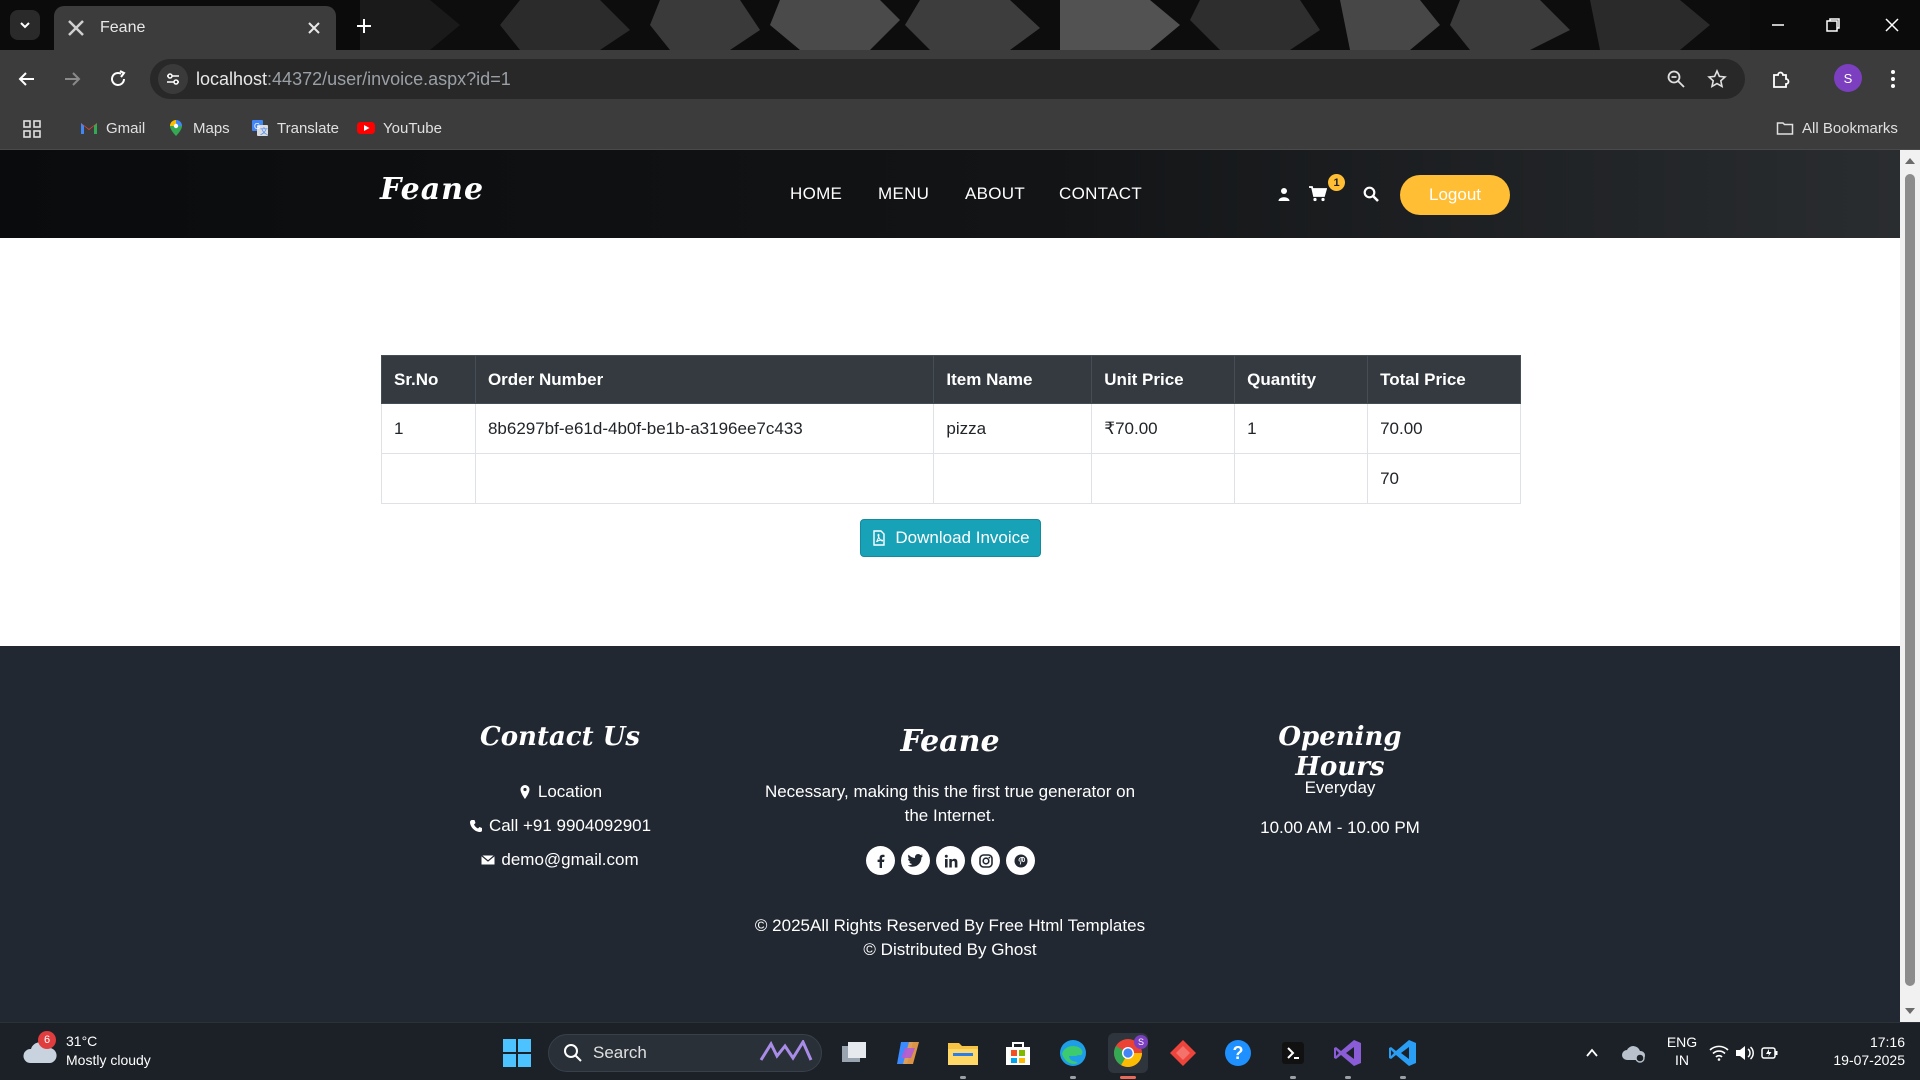 The height and width of the screenshot is (1080, 1920). What do you see at coordinates (908, 1053) in the screenshot?
I see `copilot-app` at bounding box center [908, 1053].